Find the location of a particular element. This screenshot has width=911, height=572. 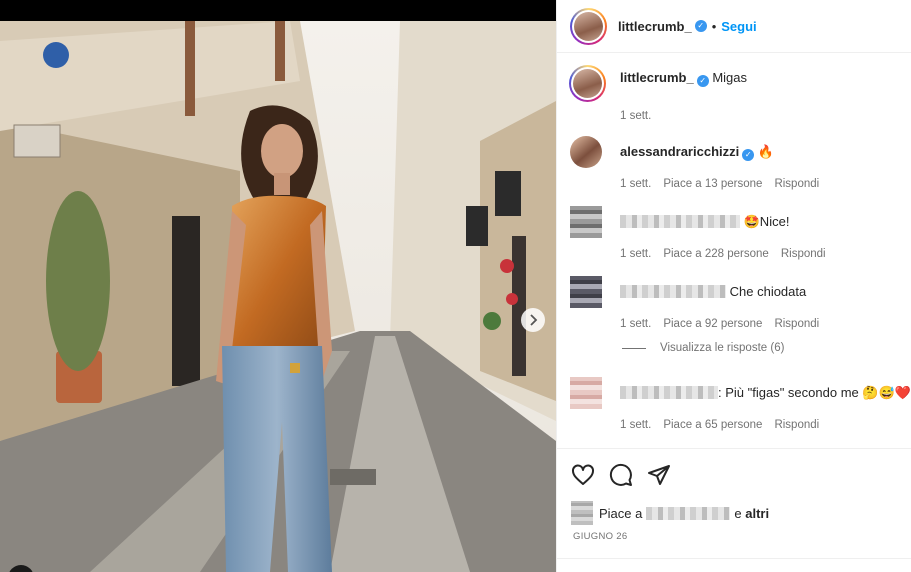

heart-icon is located at coordinates (583, 475).